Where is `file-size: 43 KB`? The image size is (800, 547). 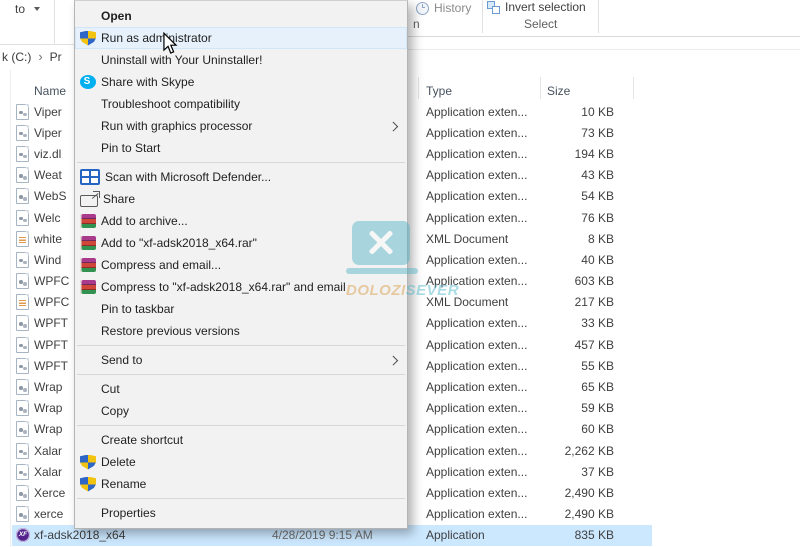
file-size: 43 KB is located at coordinates (597, 175).